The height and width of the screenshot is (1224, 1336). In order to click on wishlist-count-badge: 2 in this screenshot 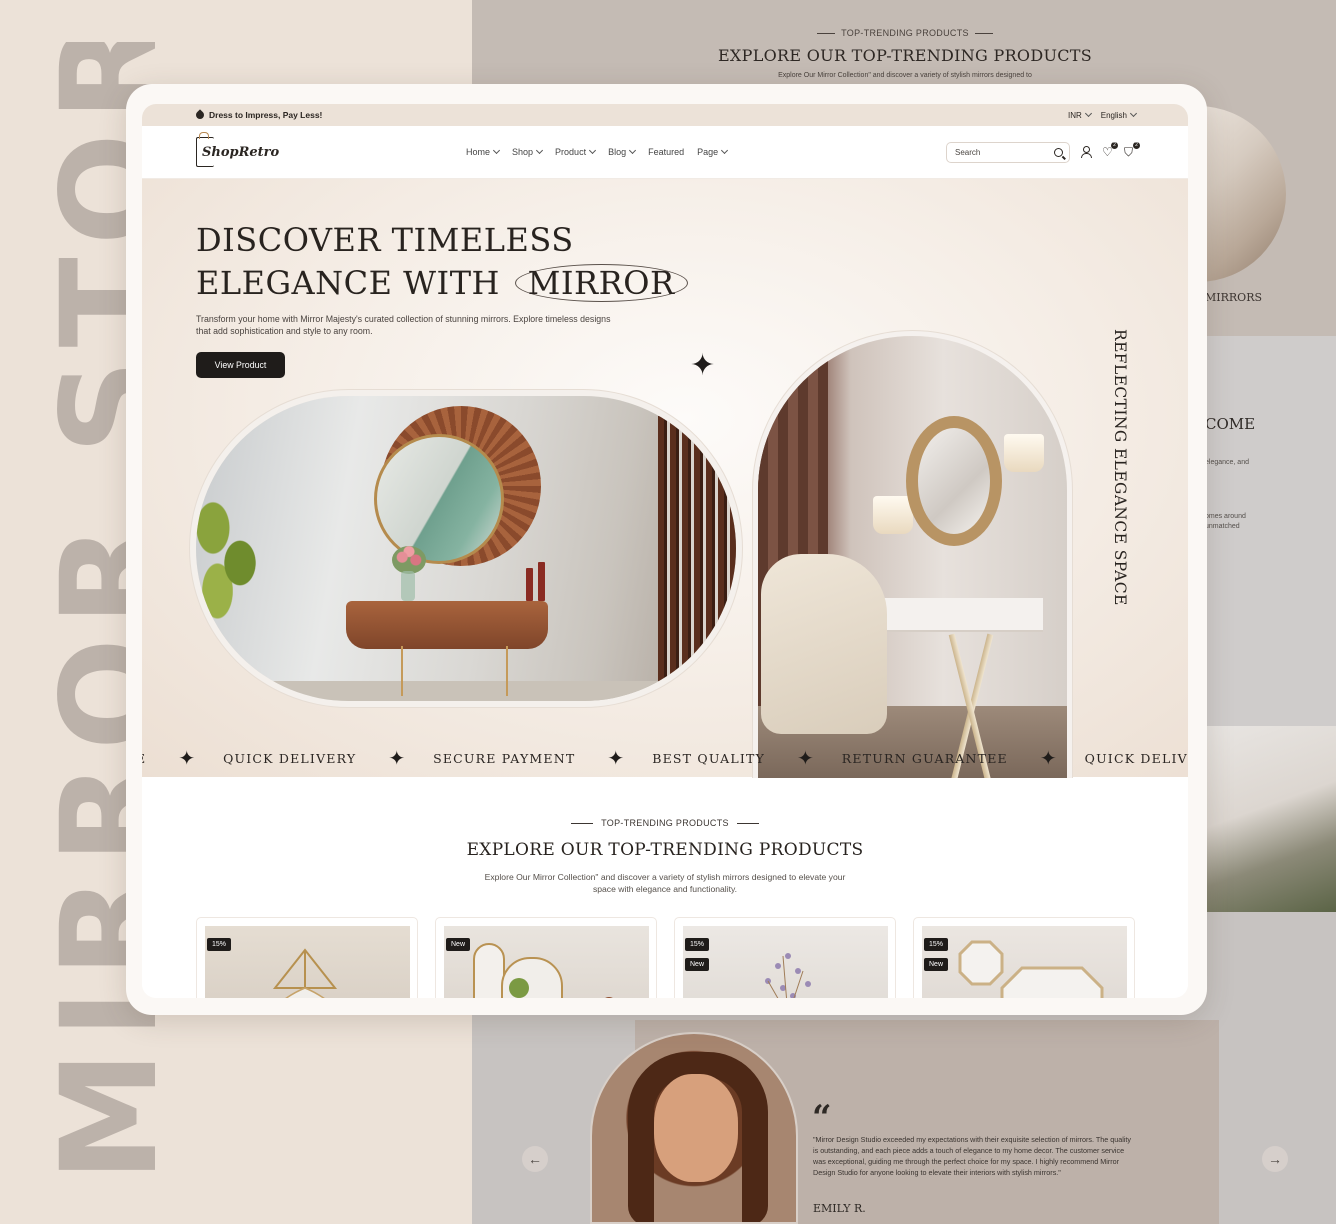, I will do `click(1114, 145)`.